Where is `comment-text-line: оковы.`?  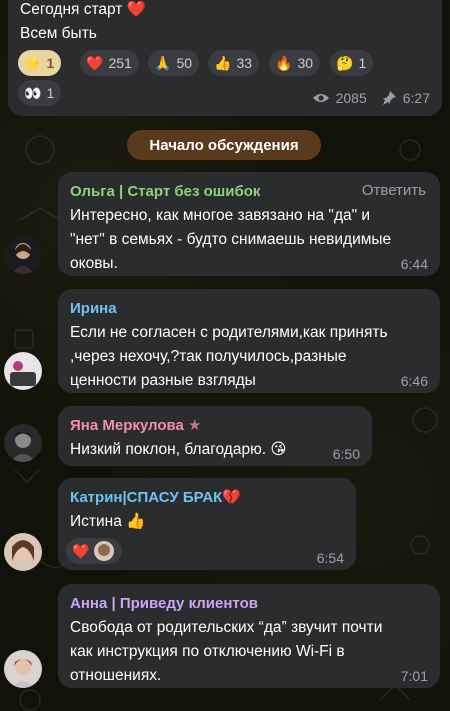 comment-text-line: оковы. is located at coordinates (94, 263).